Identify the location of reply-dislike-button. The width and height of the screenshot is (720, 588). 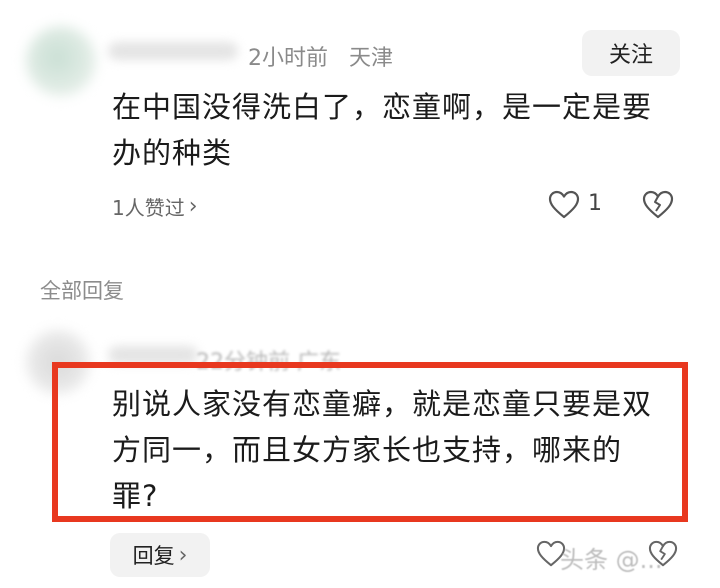
(663, 554).